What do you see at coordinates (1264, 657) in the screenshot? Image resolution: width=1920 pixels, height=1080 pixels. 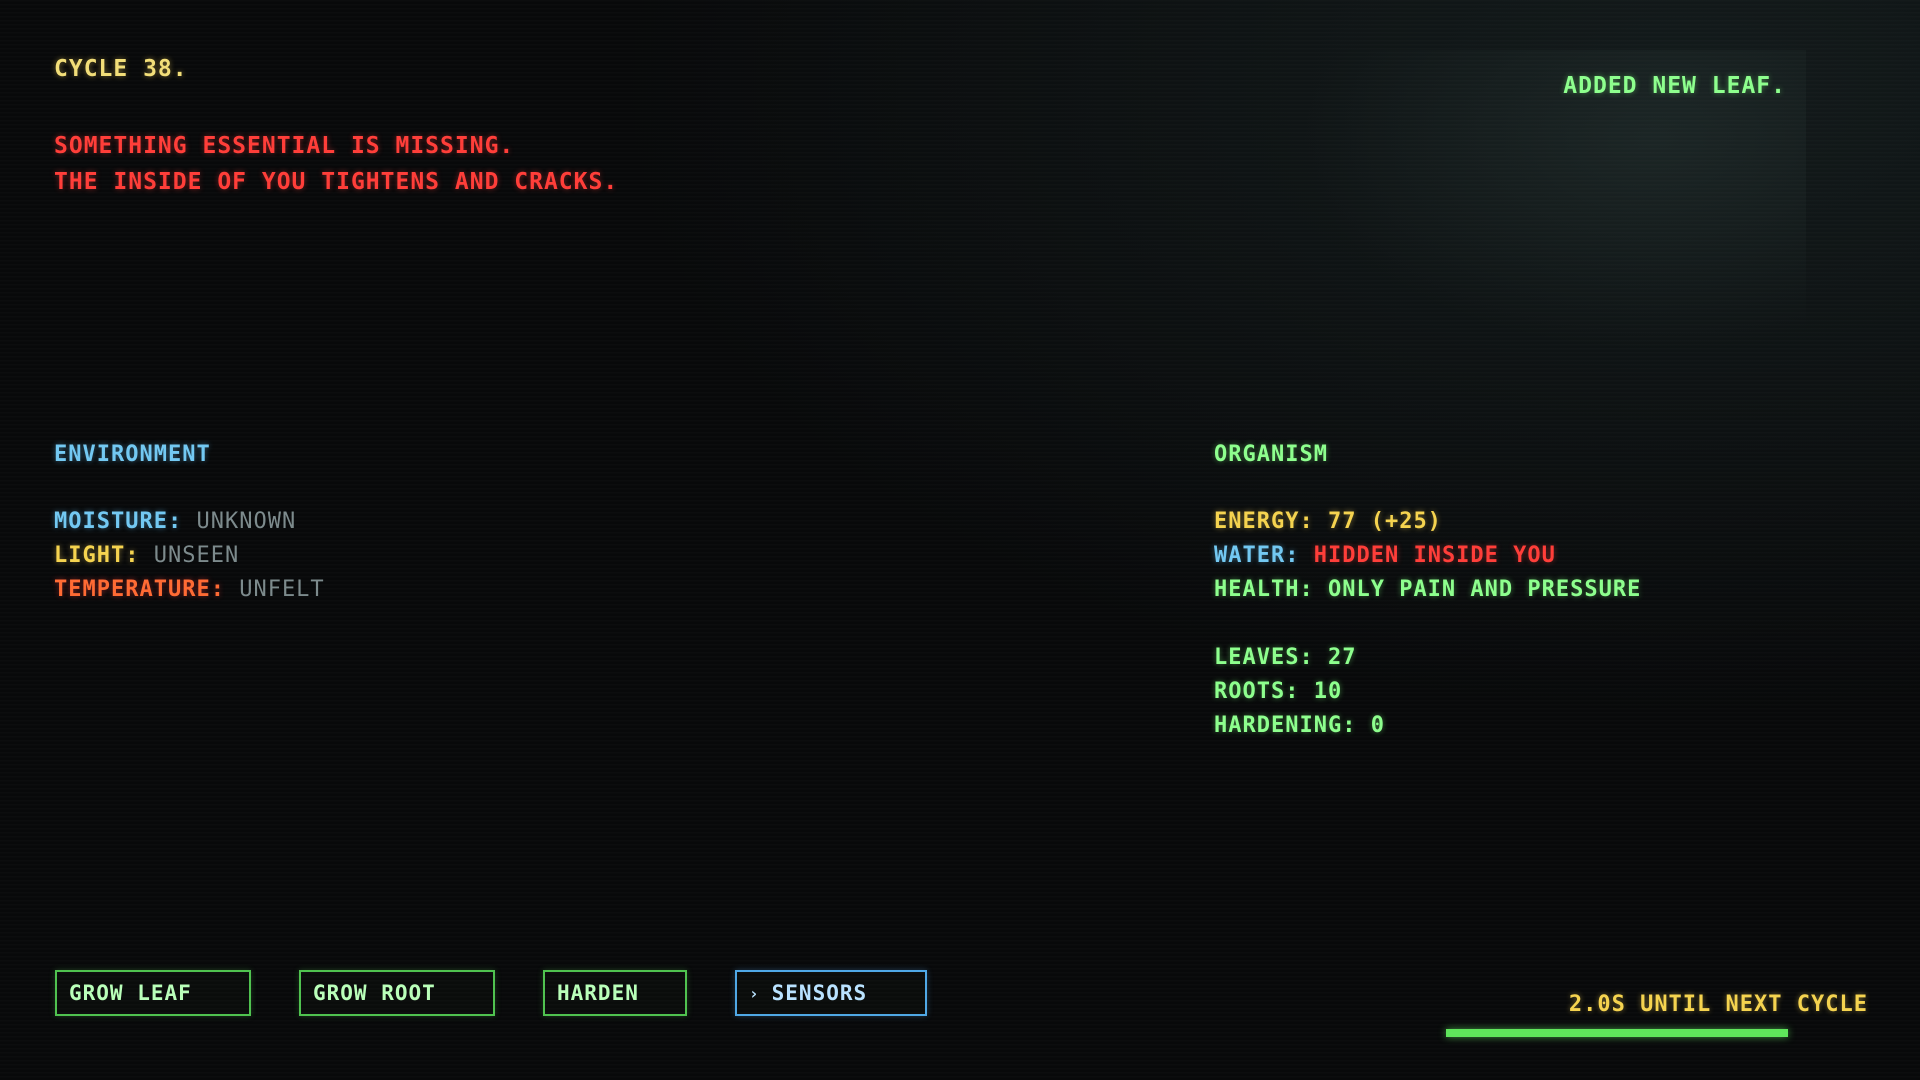 I see `leaves-label: LEAVES:` at bounding box center [1264, 657].